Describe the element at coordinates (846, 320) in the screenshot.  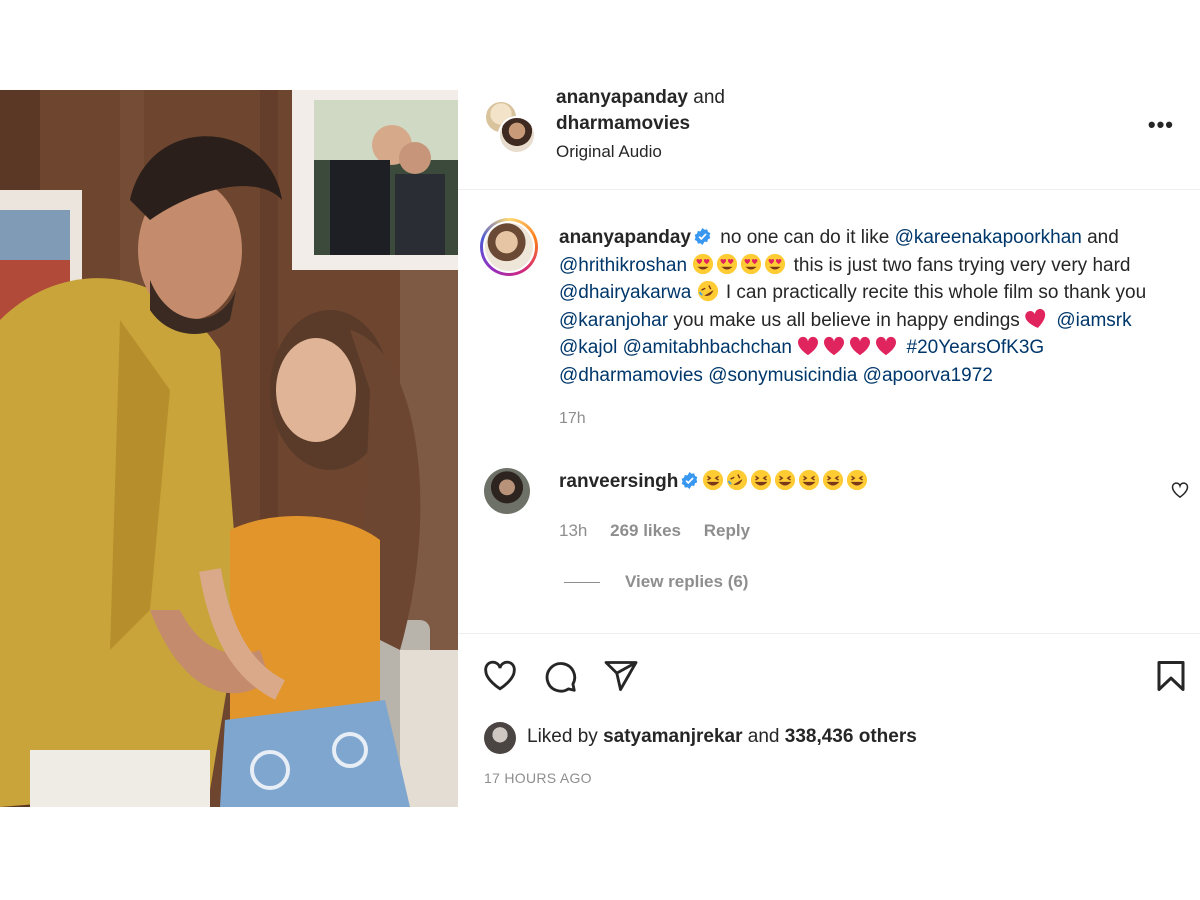
I see `caption-text-5: you make us all believe in happy endings` at that location.